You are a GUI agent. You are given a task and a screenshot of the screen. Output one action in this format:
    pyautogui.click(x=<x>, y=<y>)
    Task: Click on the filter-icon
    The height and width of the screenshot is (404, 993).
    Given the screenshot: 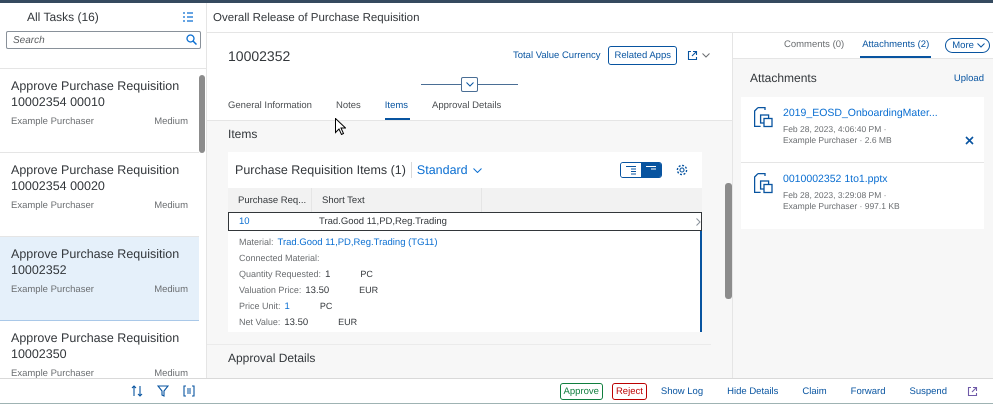 What is the action you would take?
    pyautogui.click(x=163, y=391)
    